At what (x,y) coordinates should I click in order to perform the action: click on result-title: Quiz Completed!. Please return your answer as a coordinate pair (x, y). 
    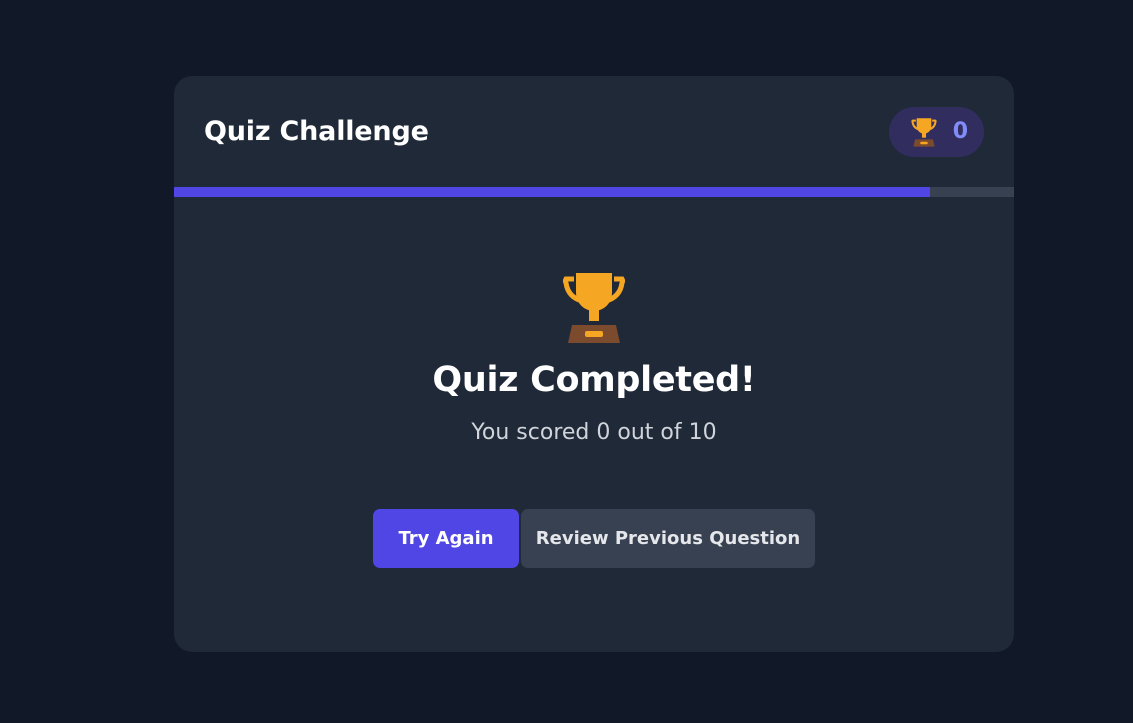
    Looking at the image, I should click on (594, 380).